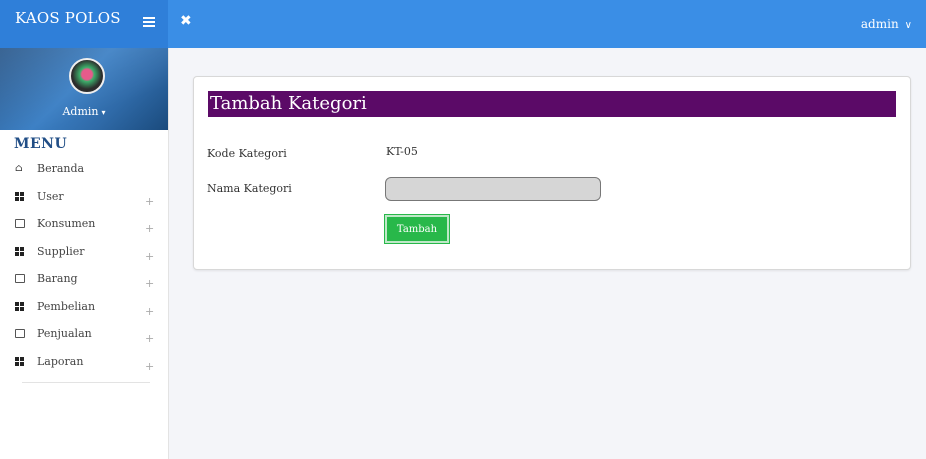 The height and width of the screenshot is (459, 926). I want to click on avatar, so click(87, 76).